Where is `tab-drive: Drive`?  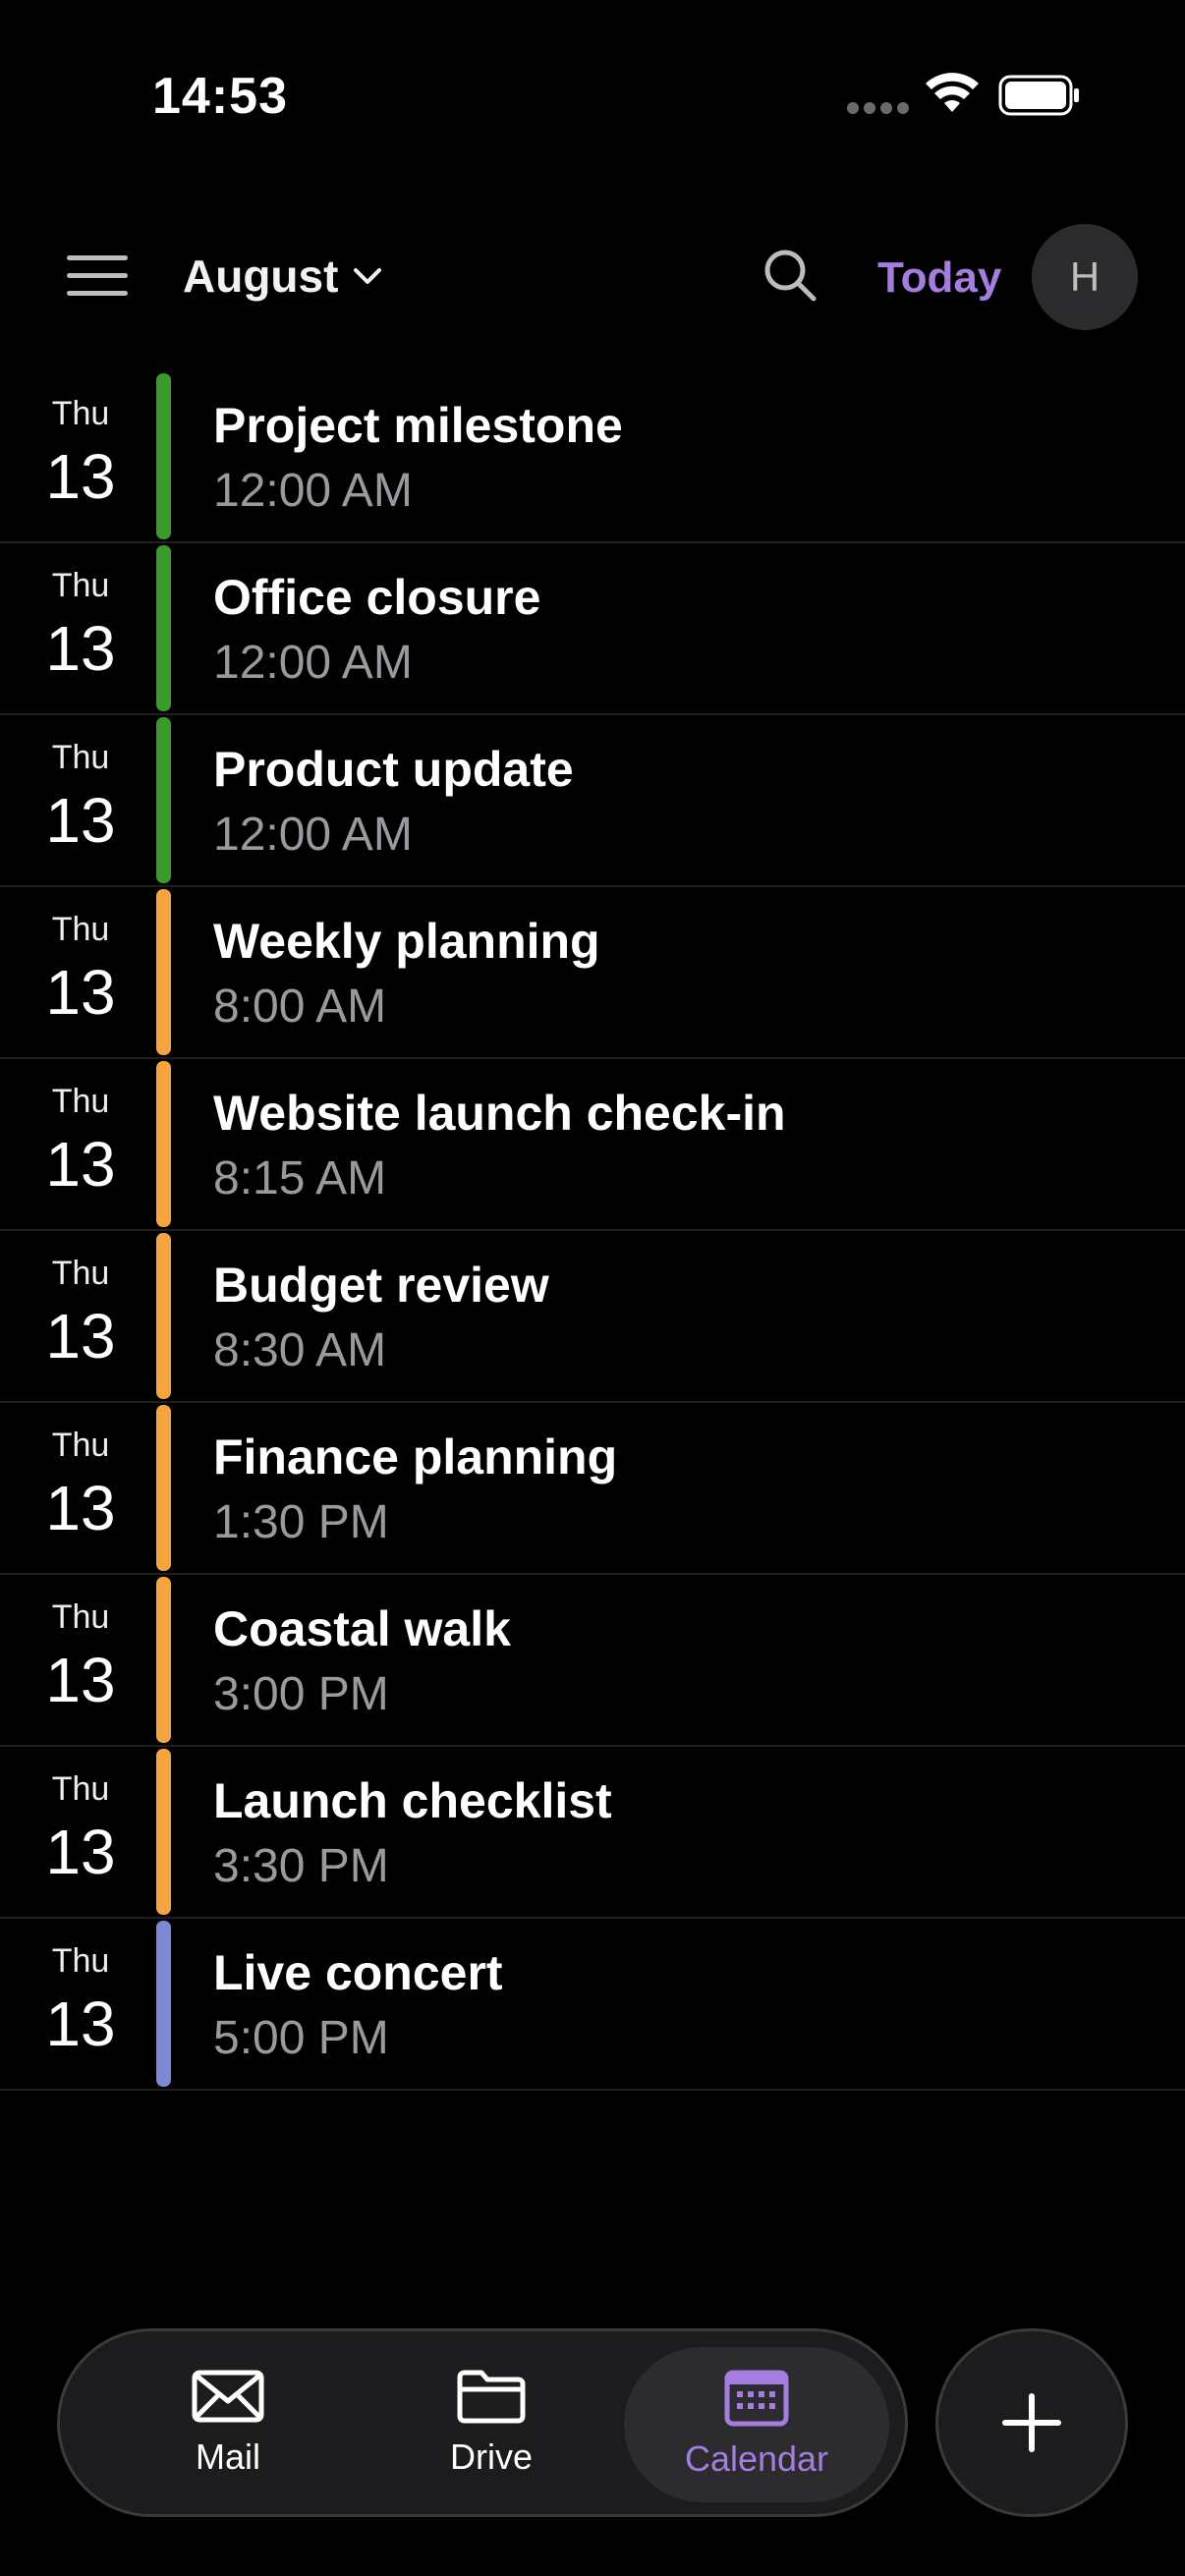 tab-drive: Drive is located at coordinates (492, 2422).